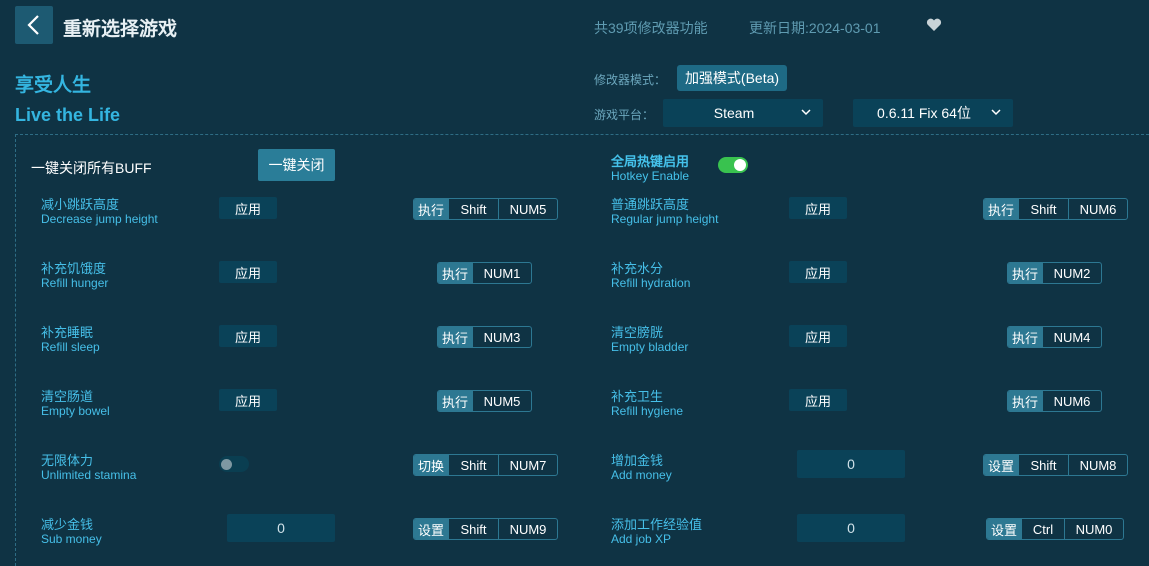  I want to click on hotkey-combo: 设置 Ctrl NUM0, so click(1055, 529).